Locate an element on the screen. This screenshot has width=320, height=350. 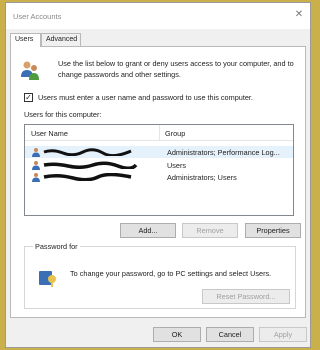
users-list-header: User Name Group is located at coordinates (159, 133).